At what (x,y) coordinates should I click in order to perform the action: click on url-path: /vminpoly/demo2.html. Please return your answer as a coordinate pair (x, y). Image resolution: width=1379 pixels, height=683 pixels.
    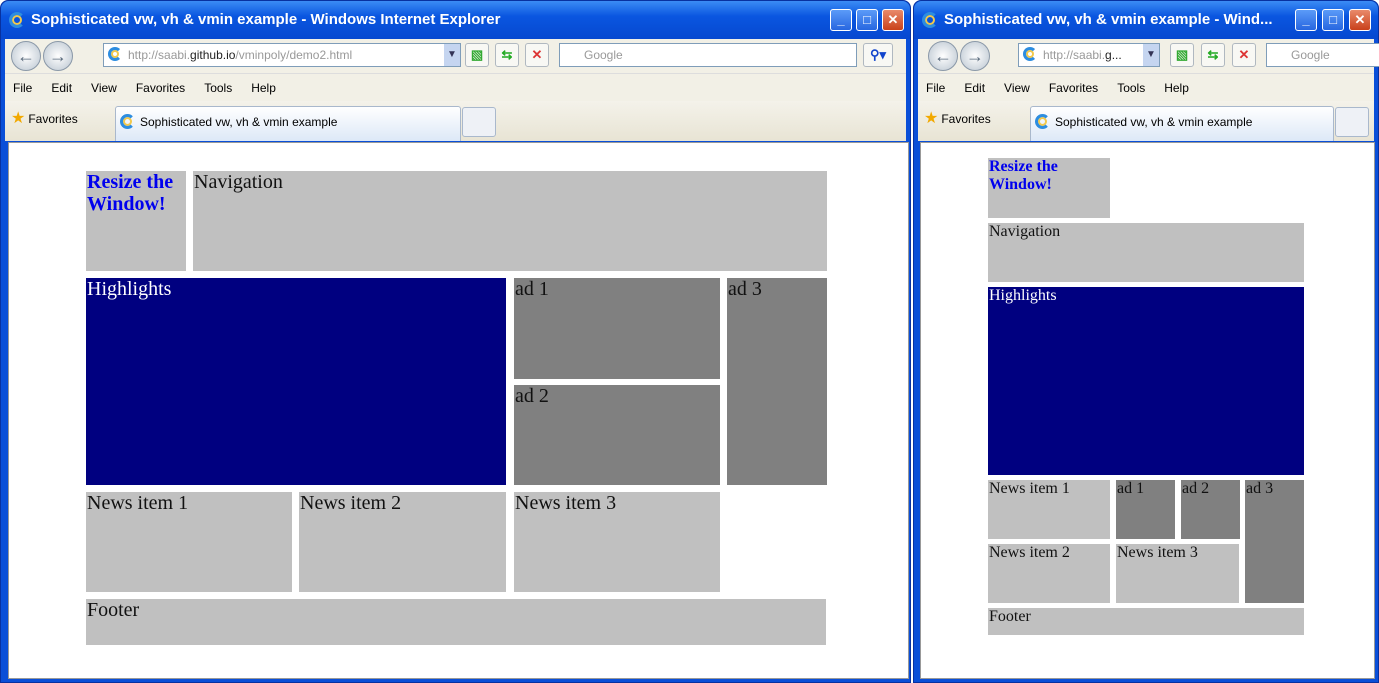
    Looking at the image, I should click on (294, 55).